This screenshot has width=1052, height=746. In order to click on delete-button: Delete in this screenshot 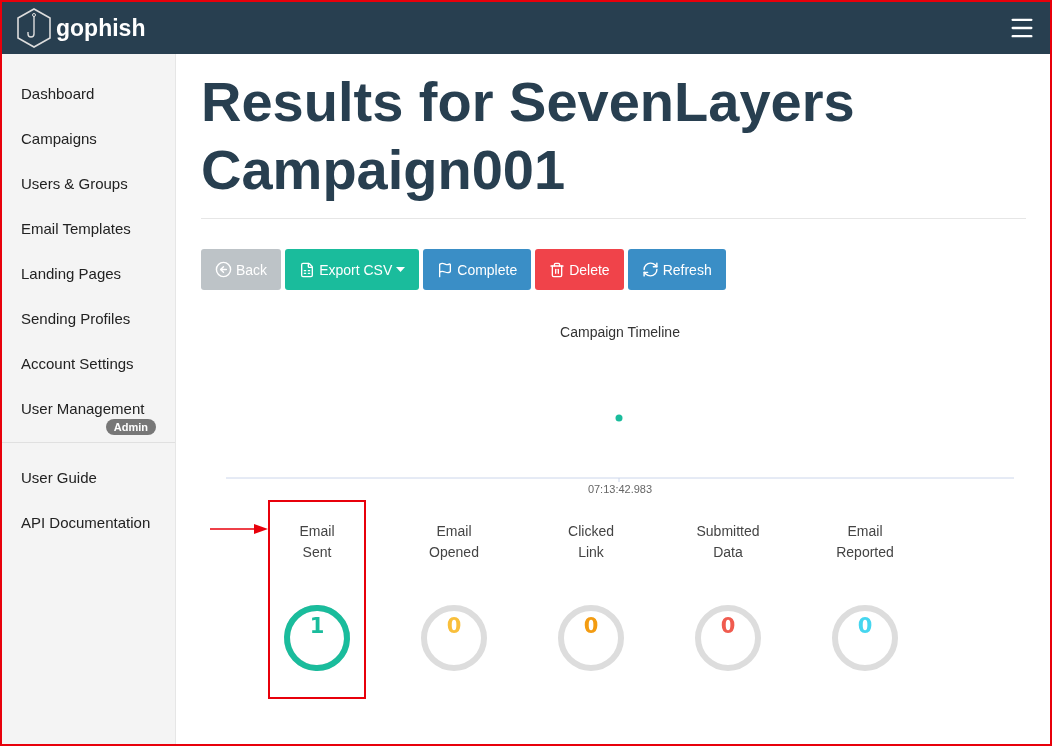, I will do `click(579, 269)`.